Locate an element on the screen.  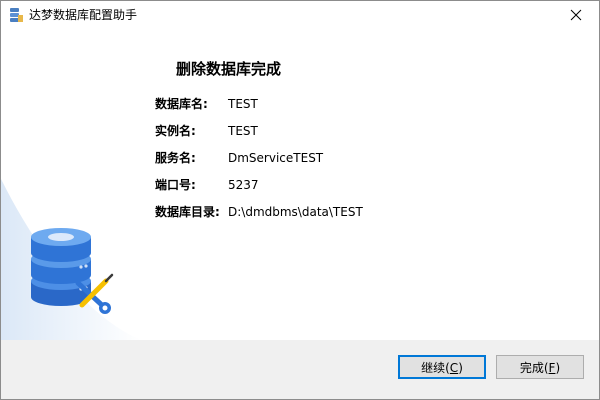
close-button is located at coordinates (576, 15).